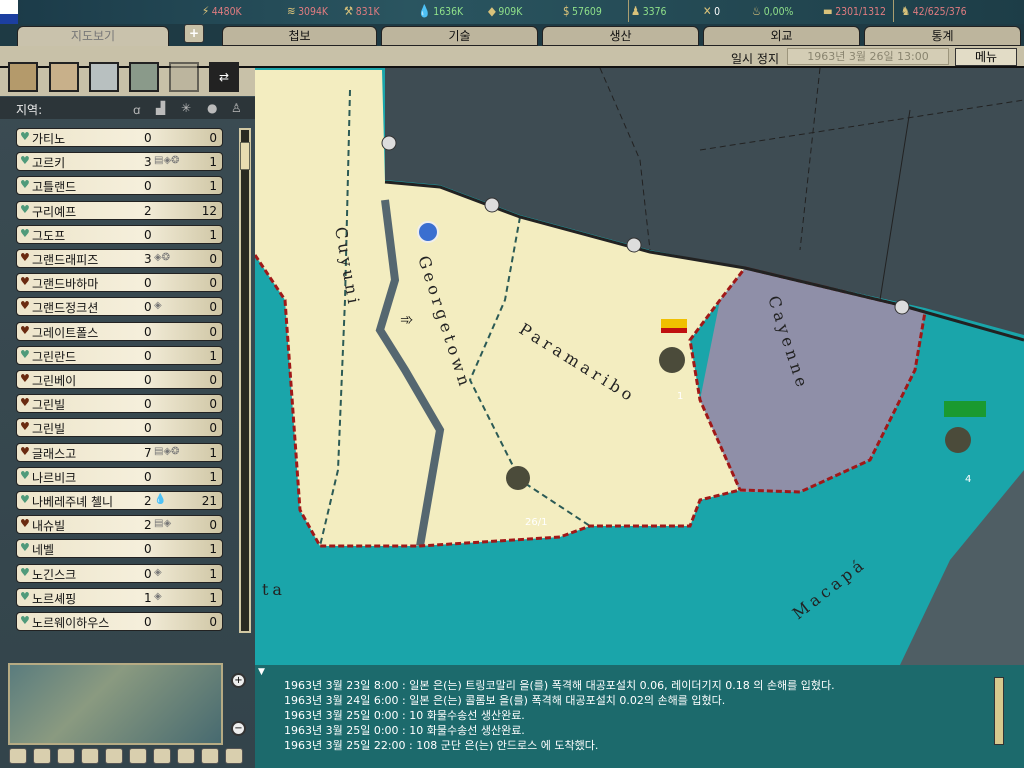  I want to click on expand-button: +, so click(194, 33).